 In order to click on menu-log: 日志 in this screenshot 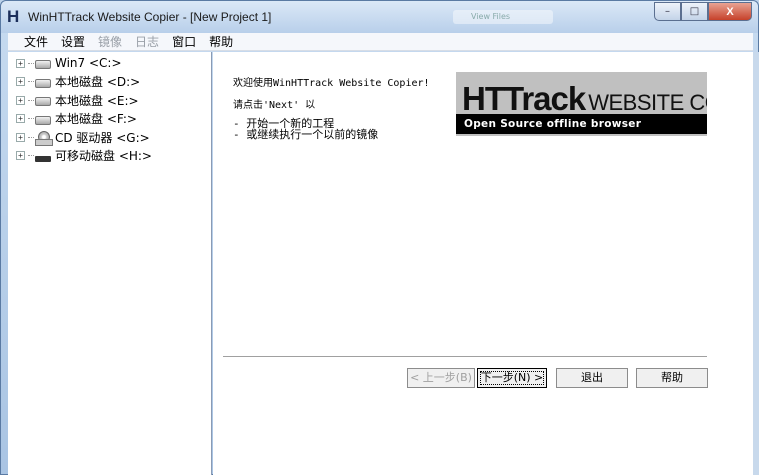, I will do `click(147, 41)`.